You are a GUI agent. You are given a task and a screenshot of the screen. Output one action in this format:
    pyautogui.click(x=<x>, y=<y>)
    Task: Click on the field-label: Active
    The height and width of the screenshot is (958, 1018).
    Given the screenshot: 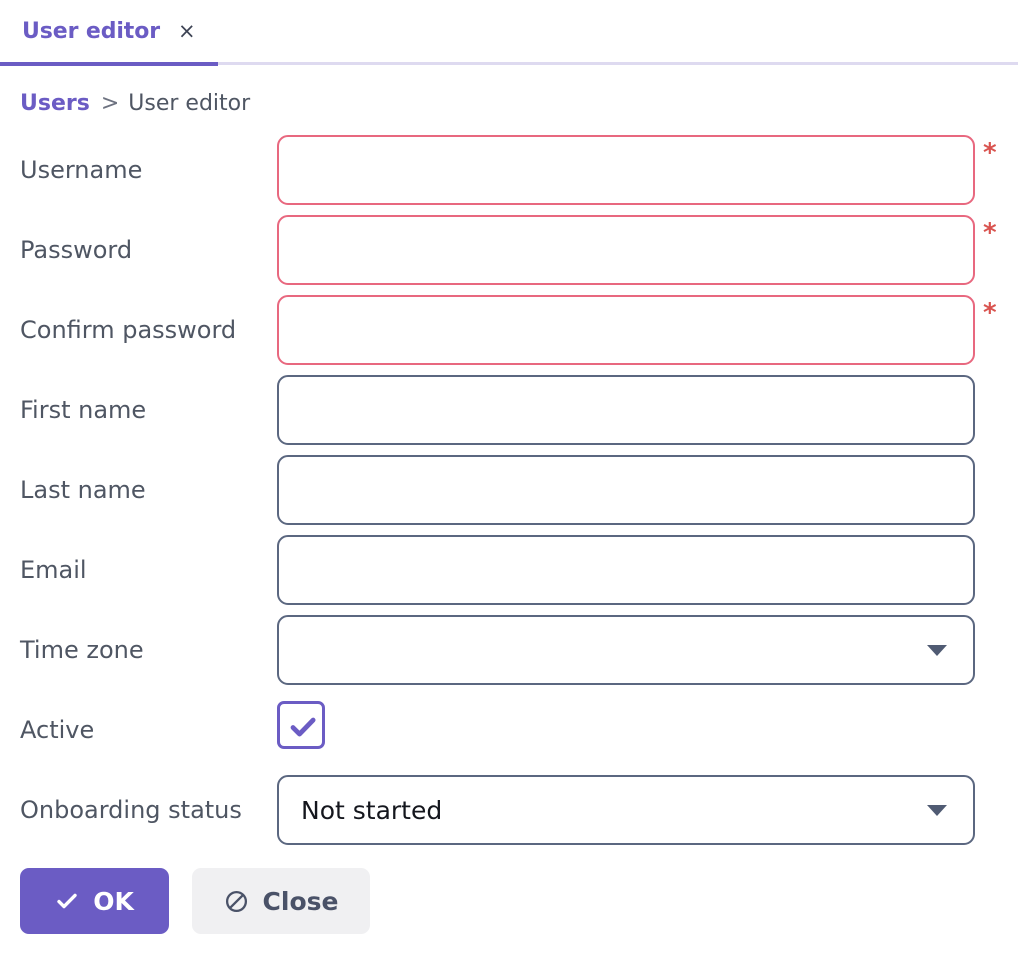 What is the action you would take?
    pyautogui.click(x=57, y=730)
    